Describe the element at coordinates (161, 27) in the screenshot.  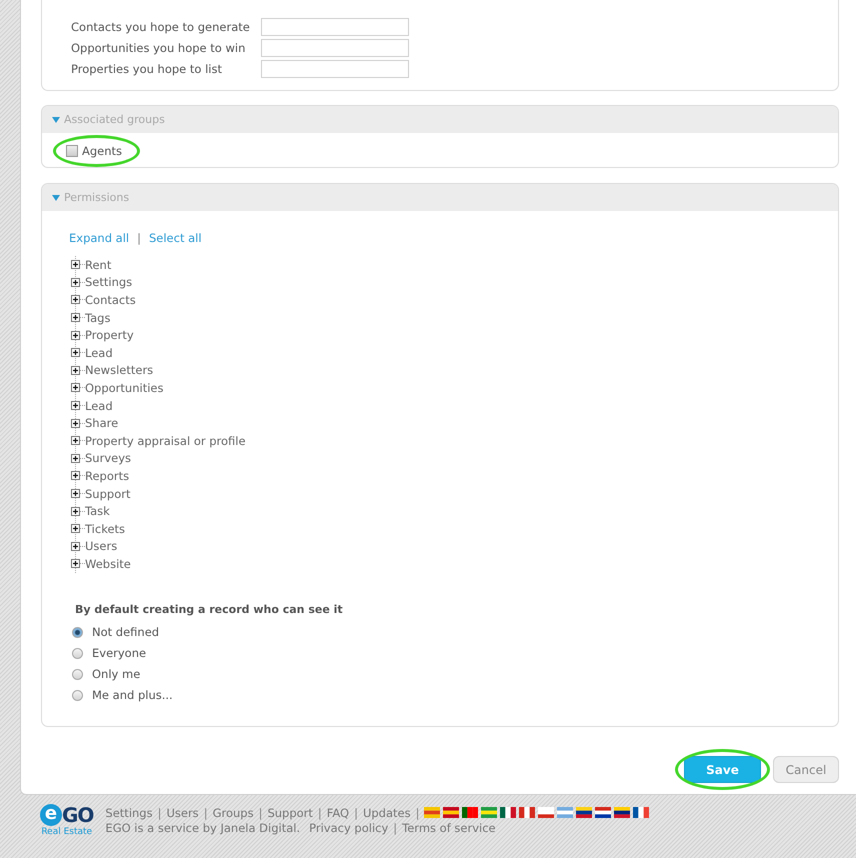
I see `field-label: Contacts you hope to generate` at that location.